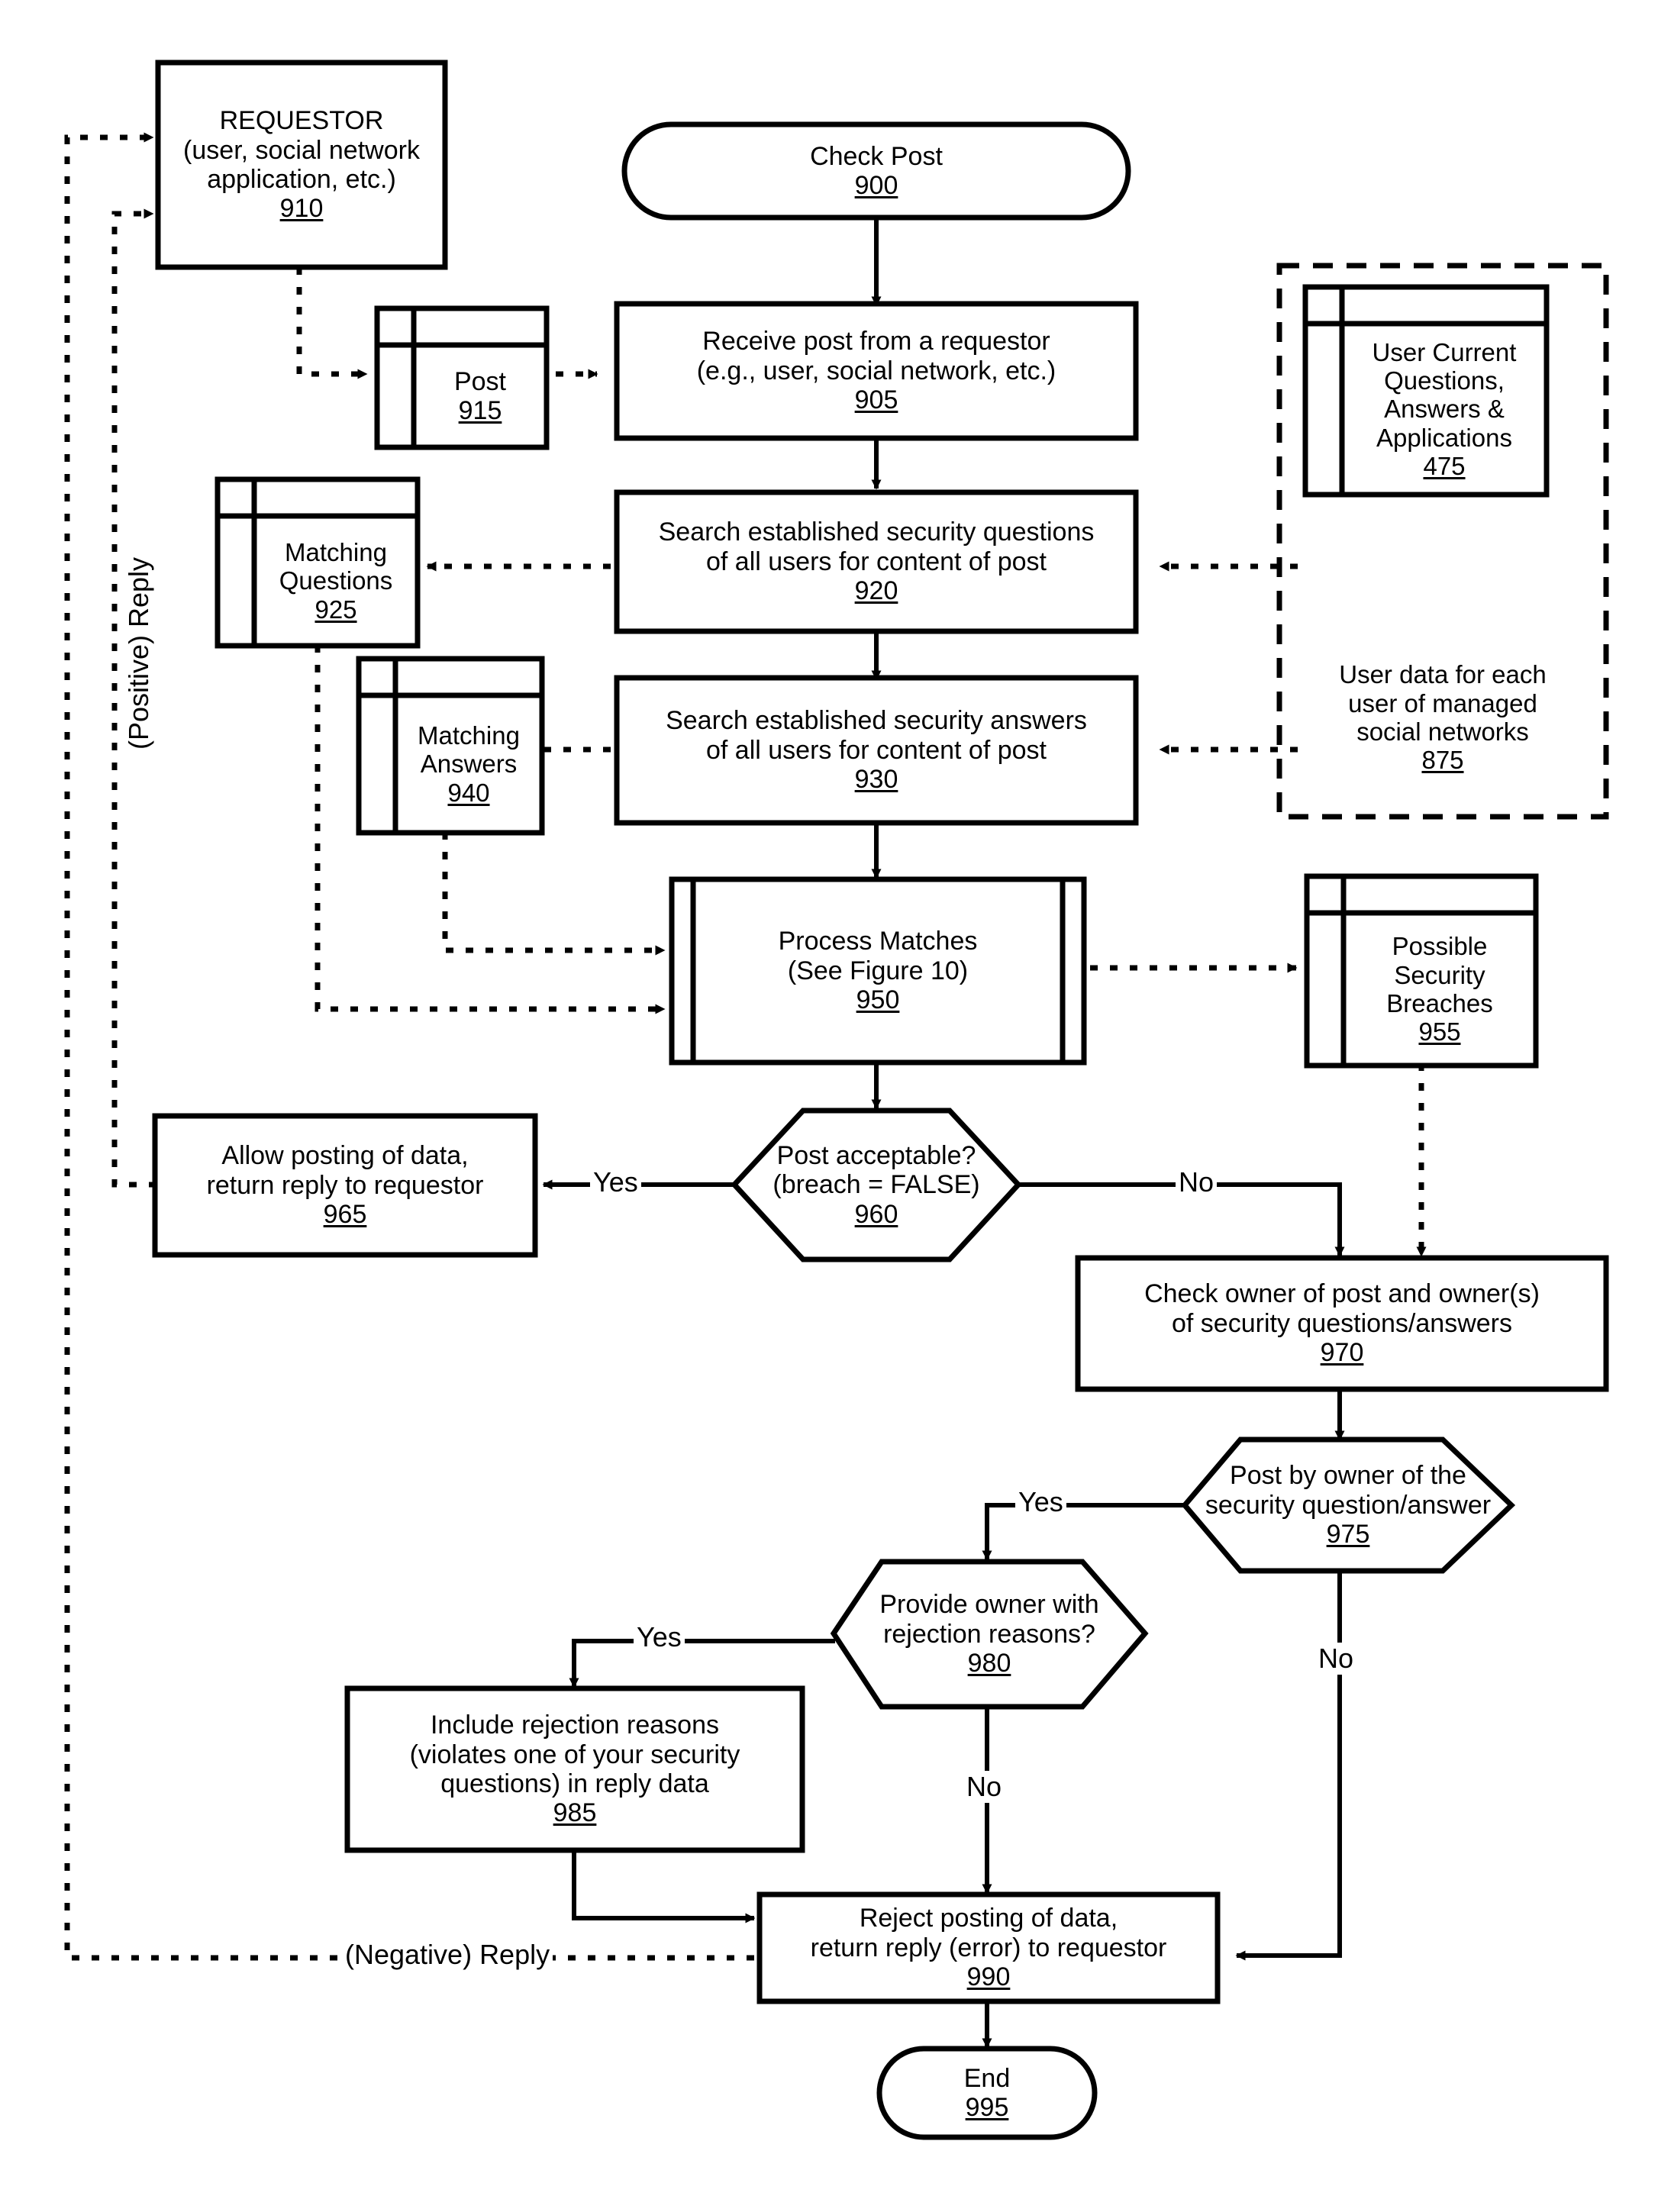 The width and height of the screenshot is (1658, 2212). What do you see at coordinates (575, 1769) in the screenshot?
I see `node-include-reasons-shape` at bounding box center [575, 1769].